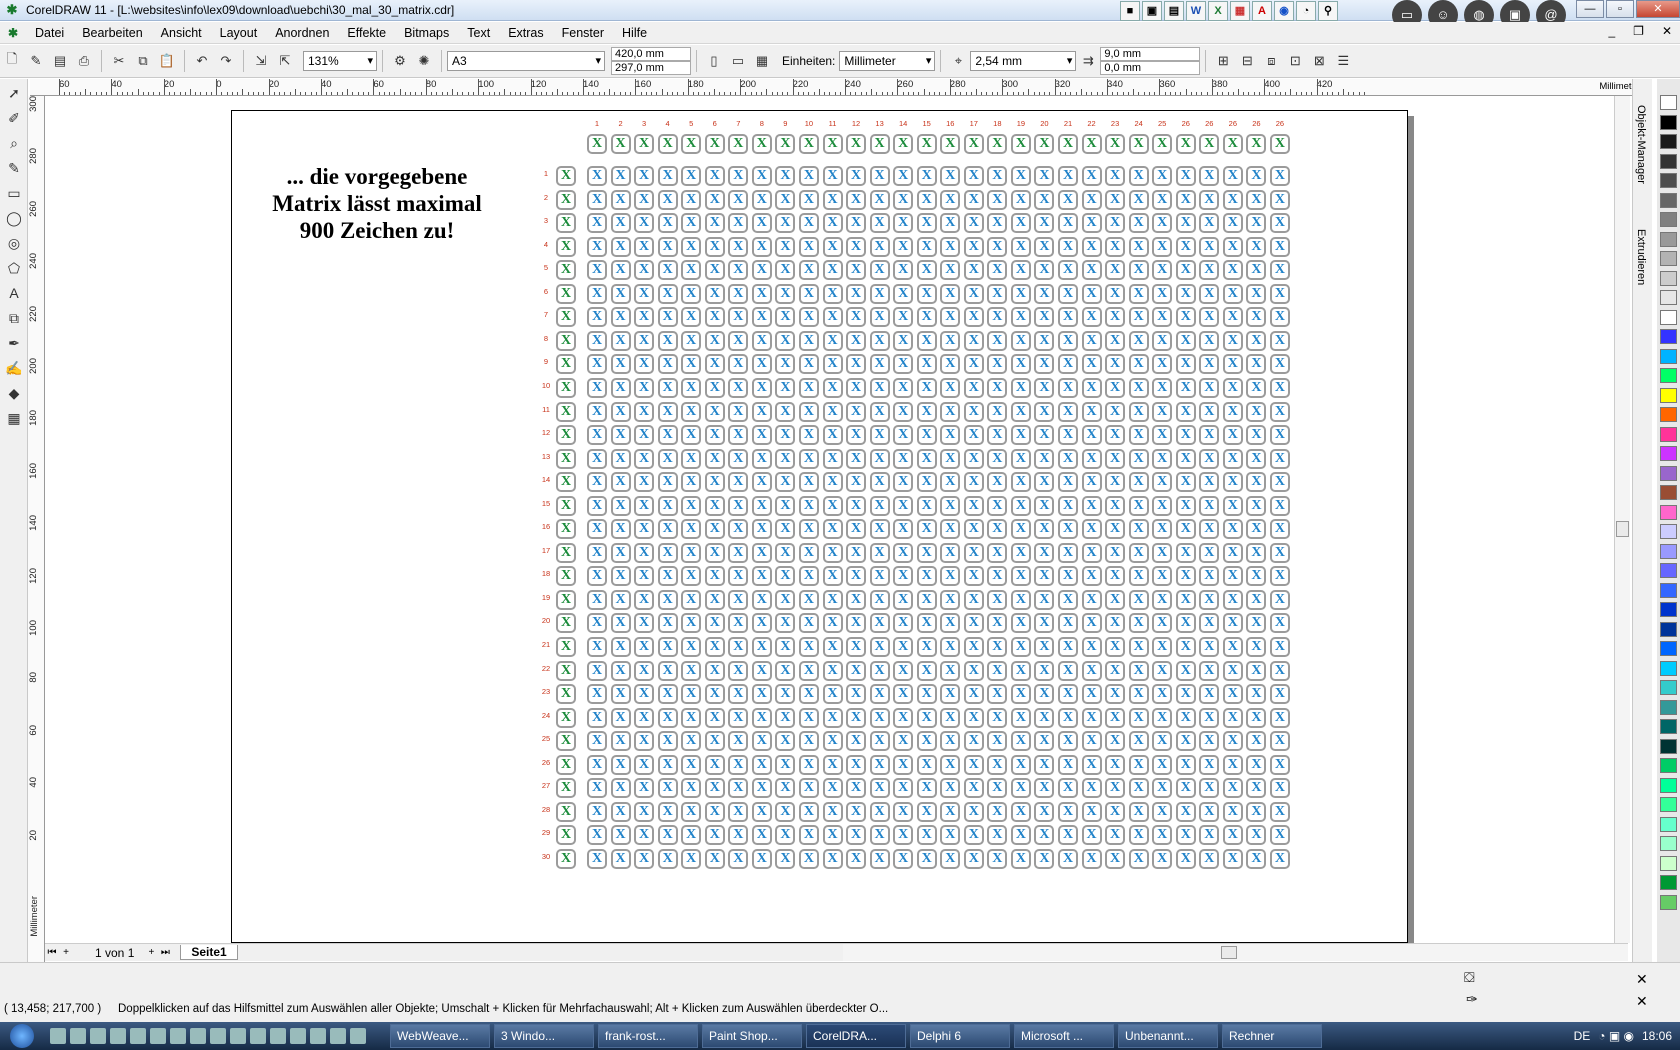 The width and height of the screenshot is (1680, 1050). What do you see at coordinates (738, 123) in the screenshot?
I see `column-number: 7` at bounding box center [738, 123].